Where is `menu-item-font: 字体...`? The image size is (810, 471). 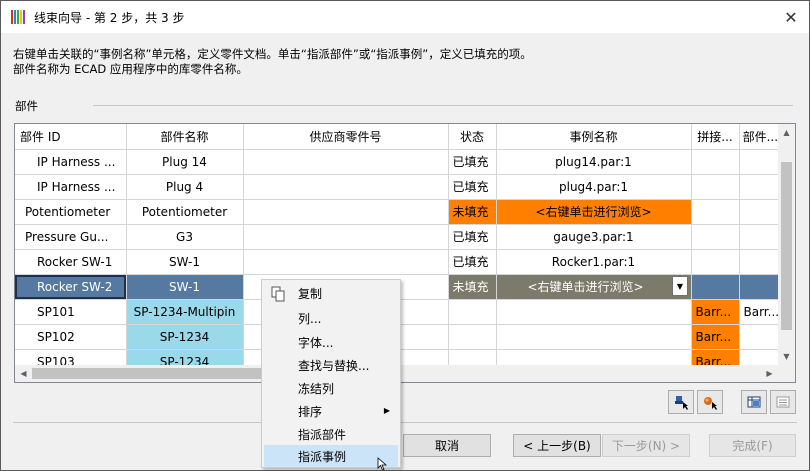
menu-item-font: 字体... is located at coordinates (331, 342).